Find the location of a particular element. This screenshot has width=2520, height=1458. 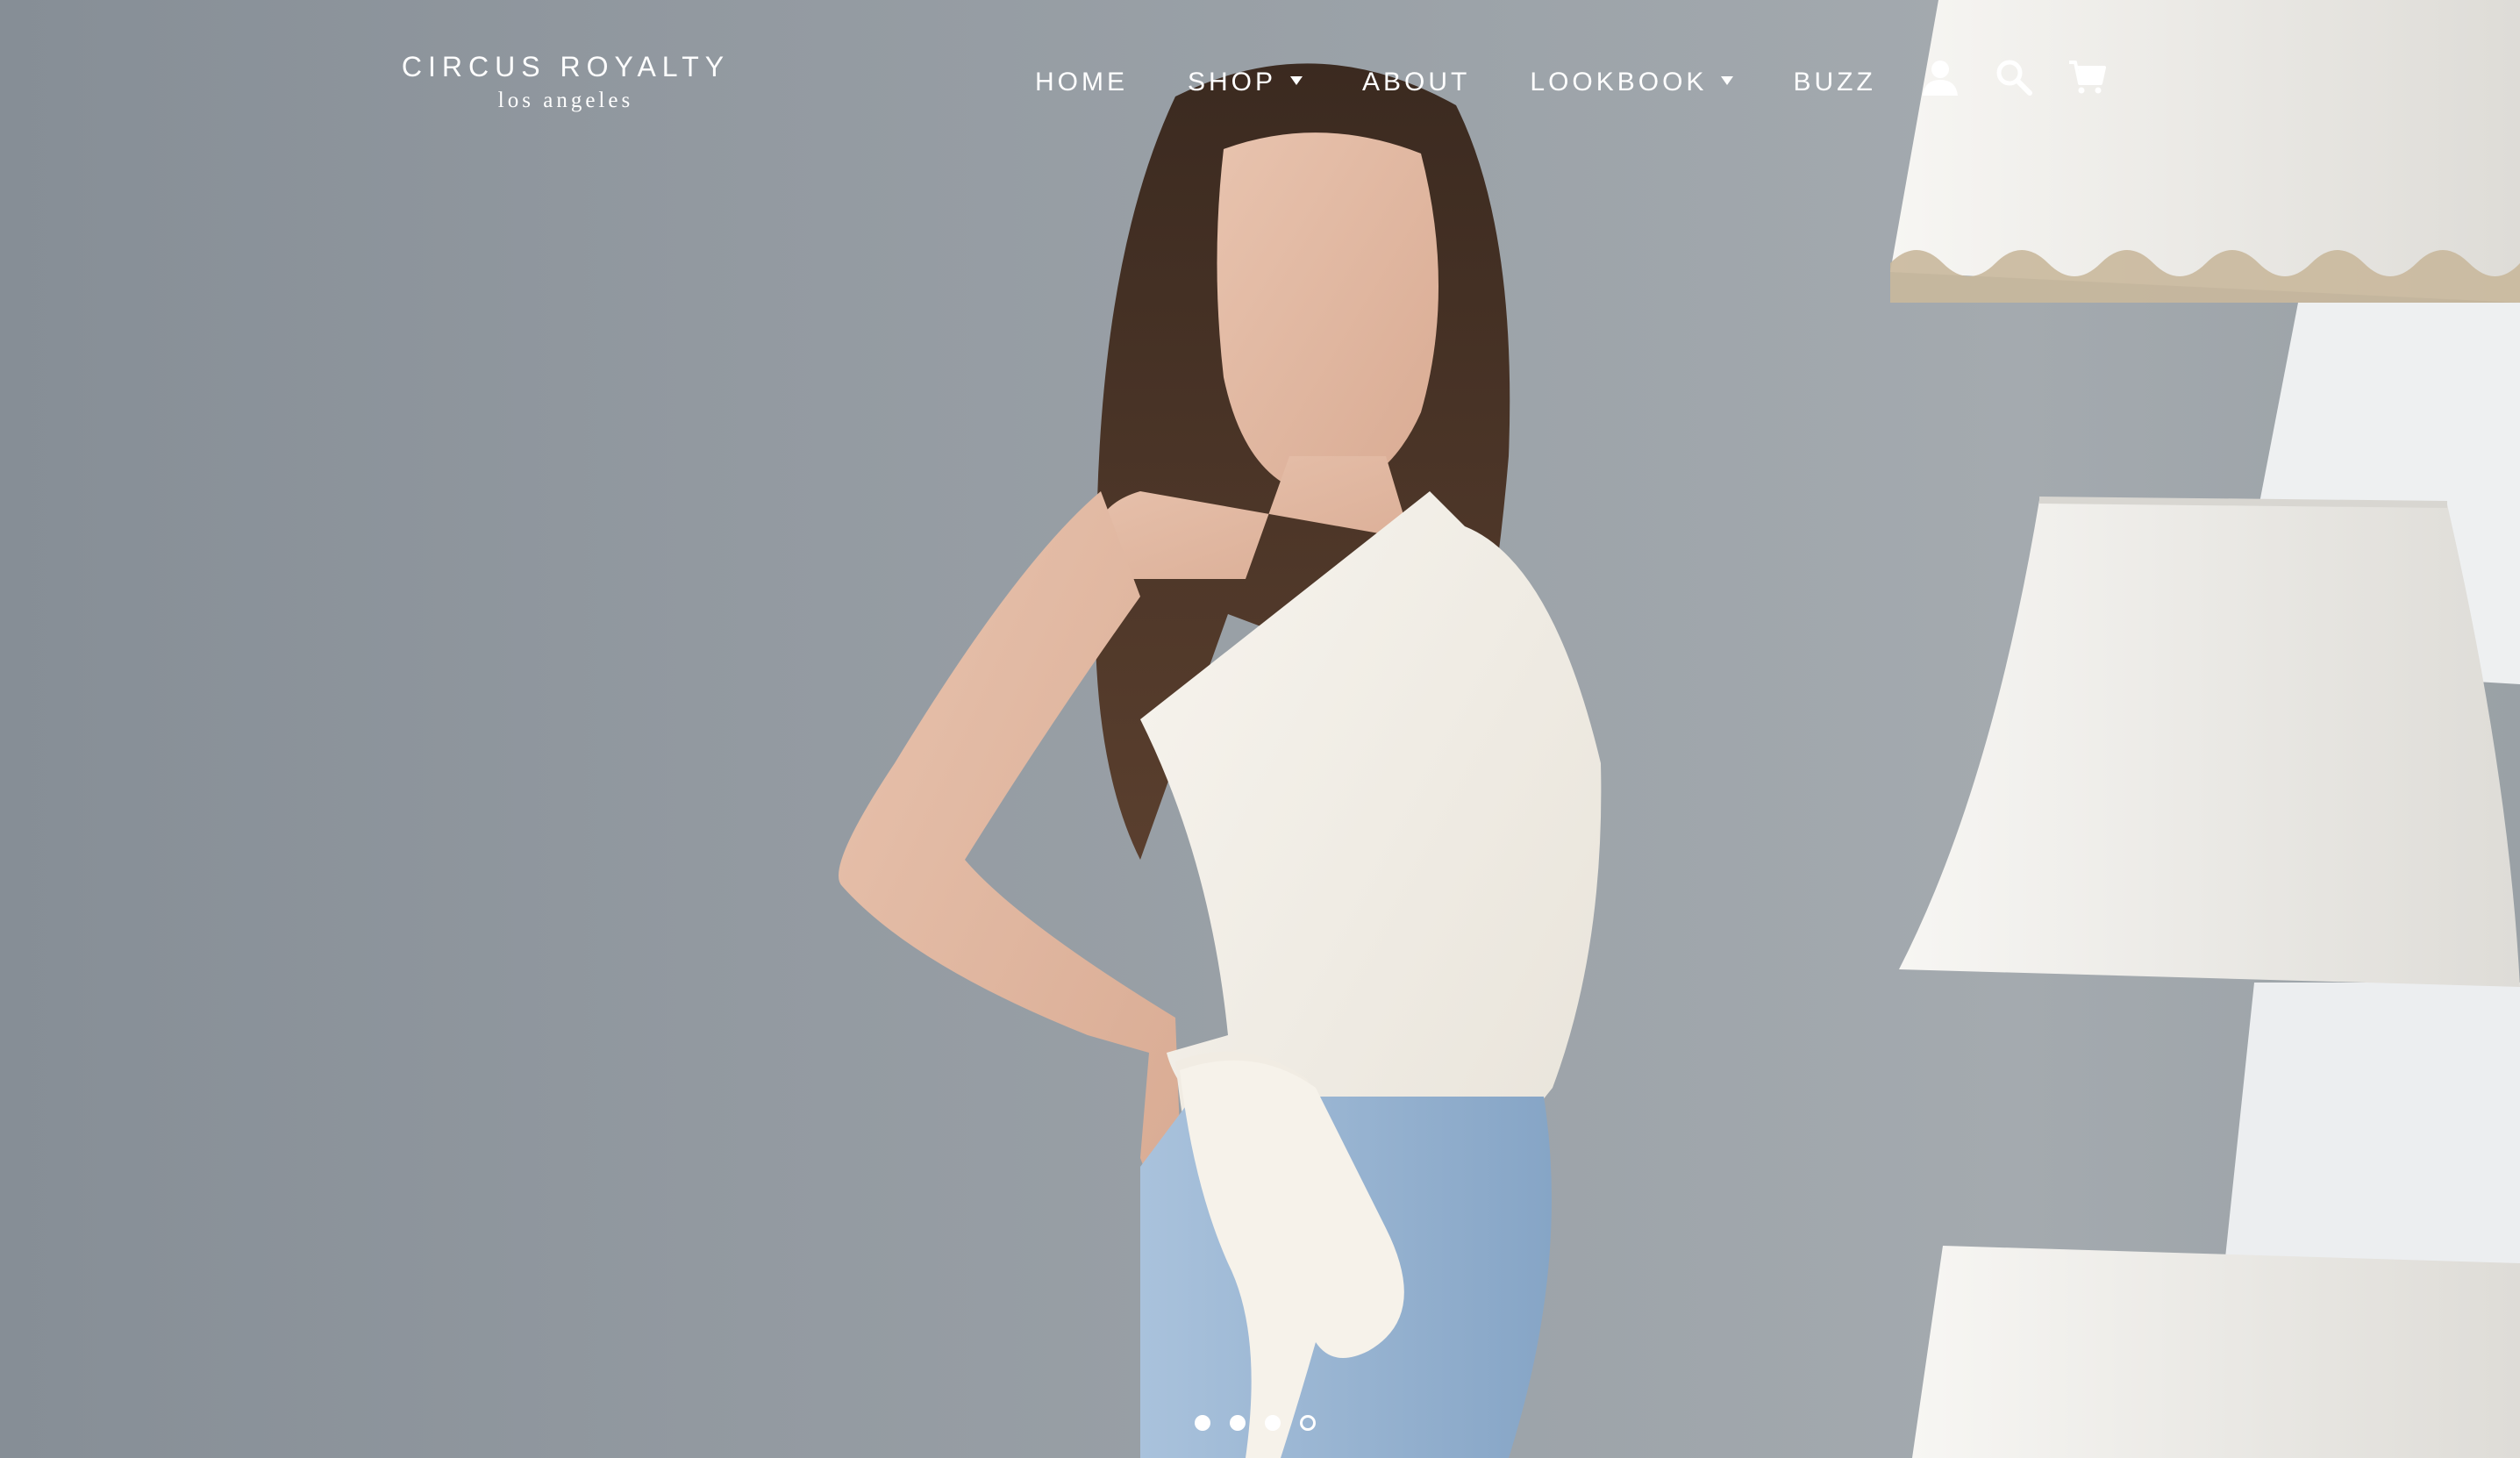

main-nav: HOME SHOP ABOUT LOOKBOOK BUZZ is located at coordinates (1485, 83).